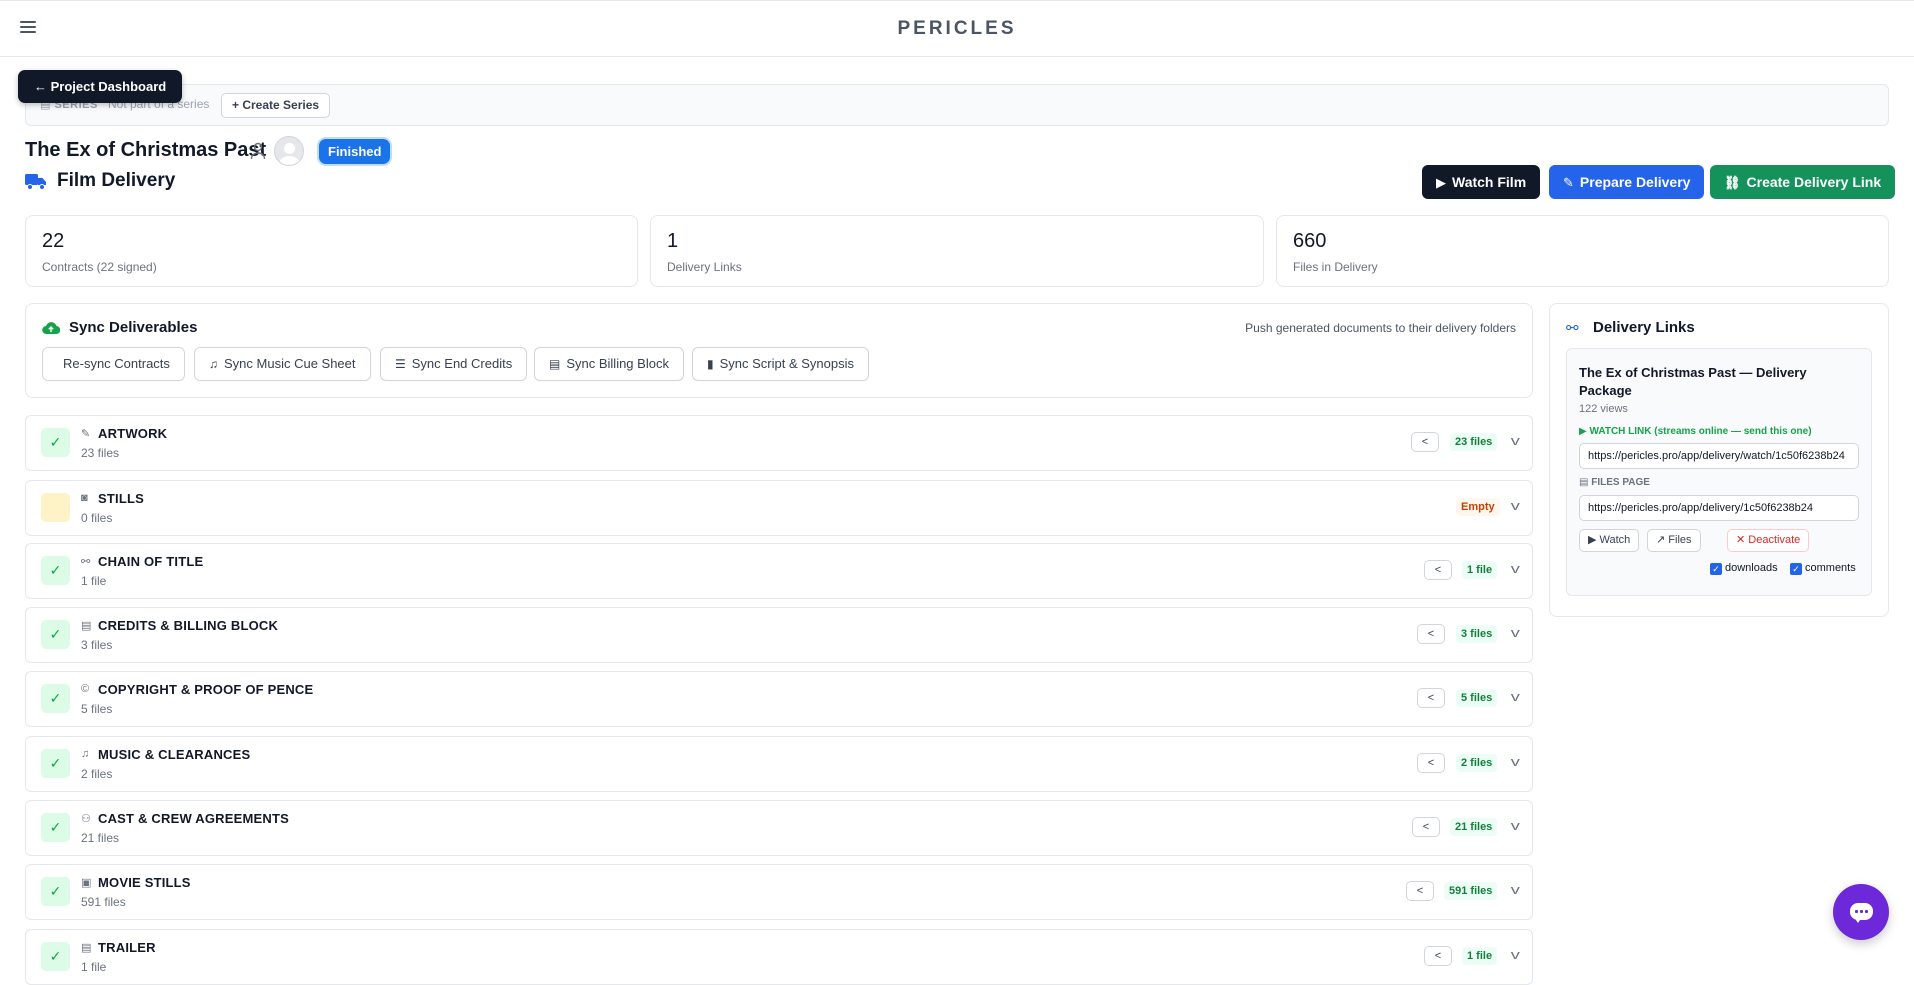  What do you see at coordinates (193, 818) in the screenshot?
I see `category-name: CAST & CREW AGREEMENTS` at bounding box center [193, 818].